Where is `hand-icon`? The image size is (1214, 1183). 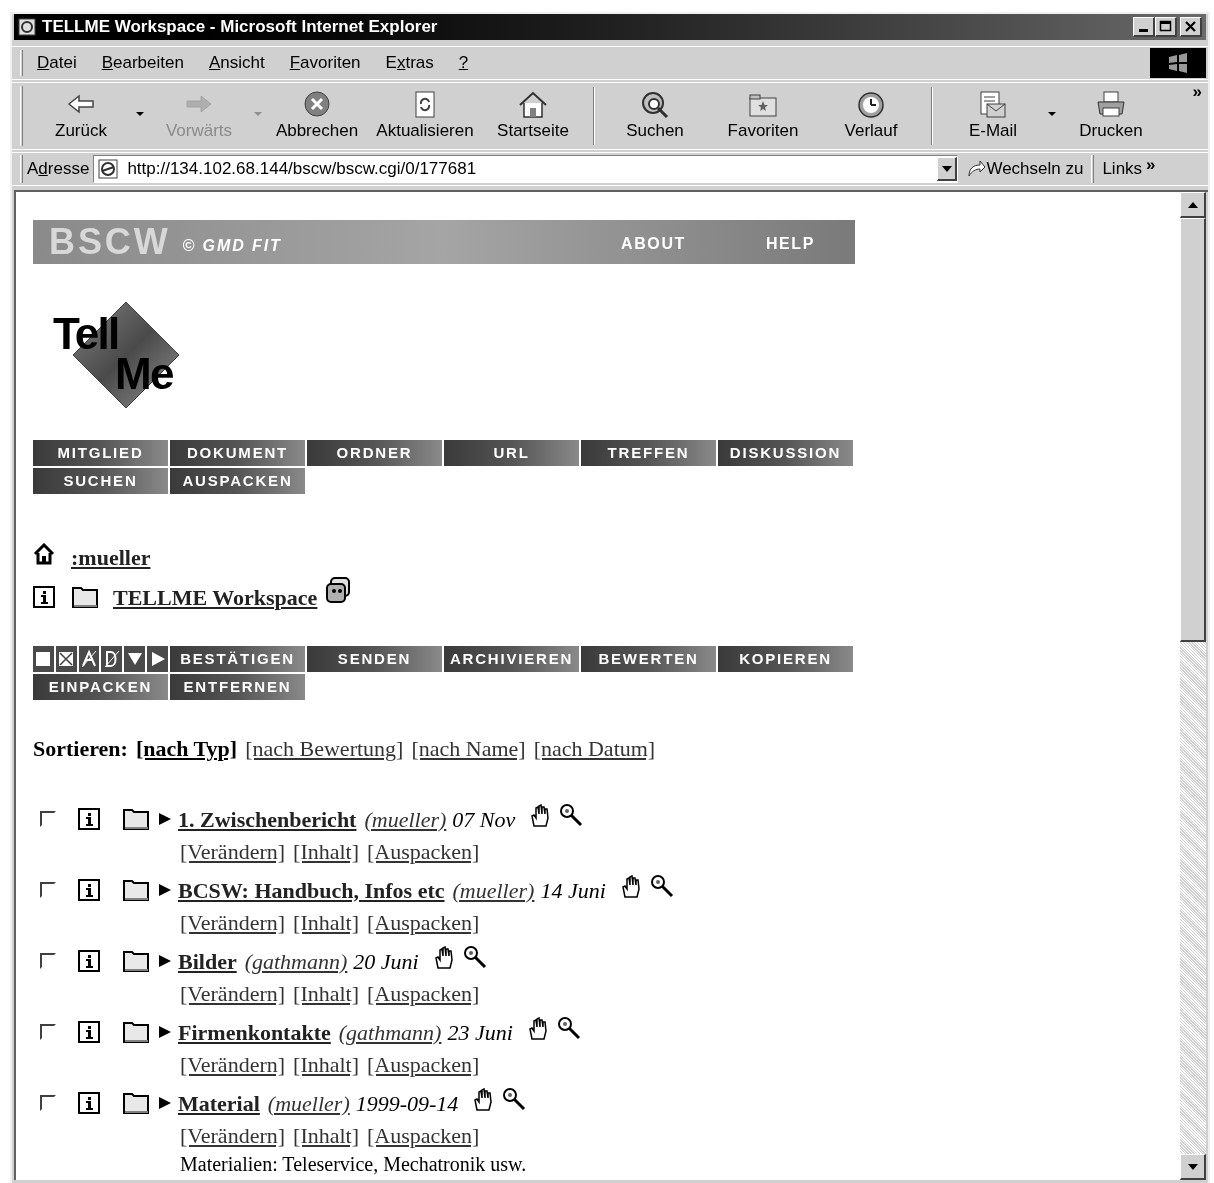
hand-icon is located at coordinates (537, 1029).